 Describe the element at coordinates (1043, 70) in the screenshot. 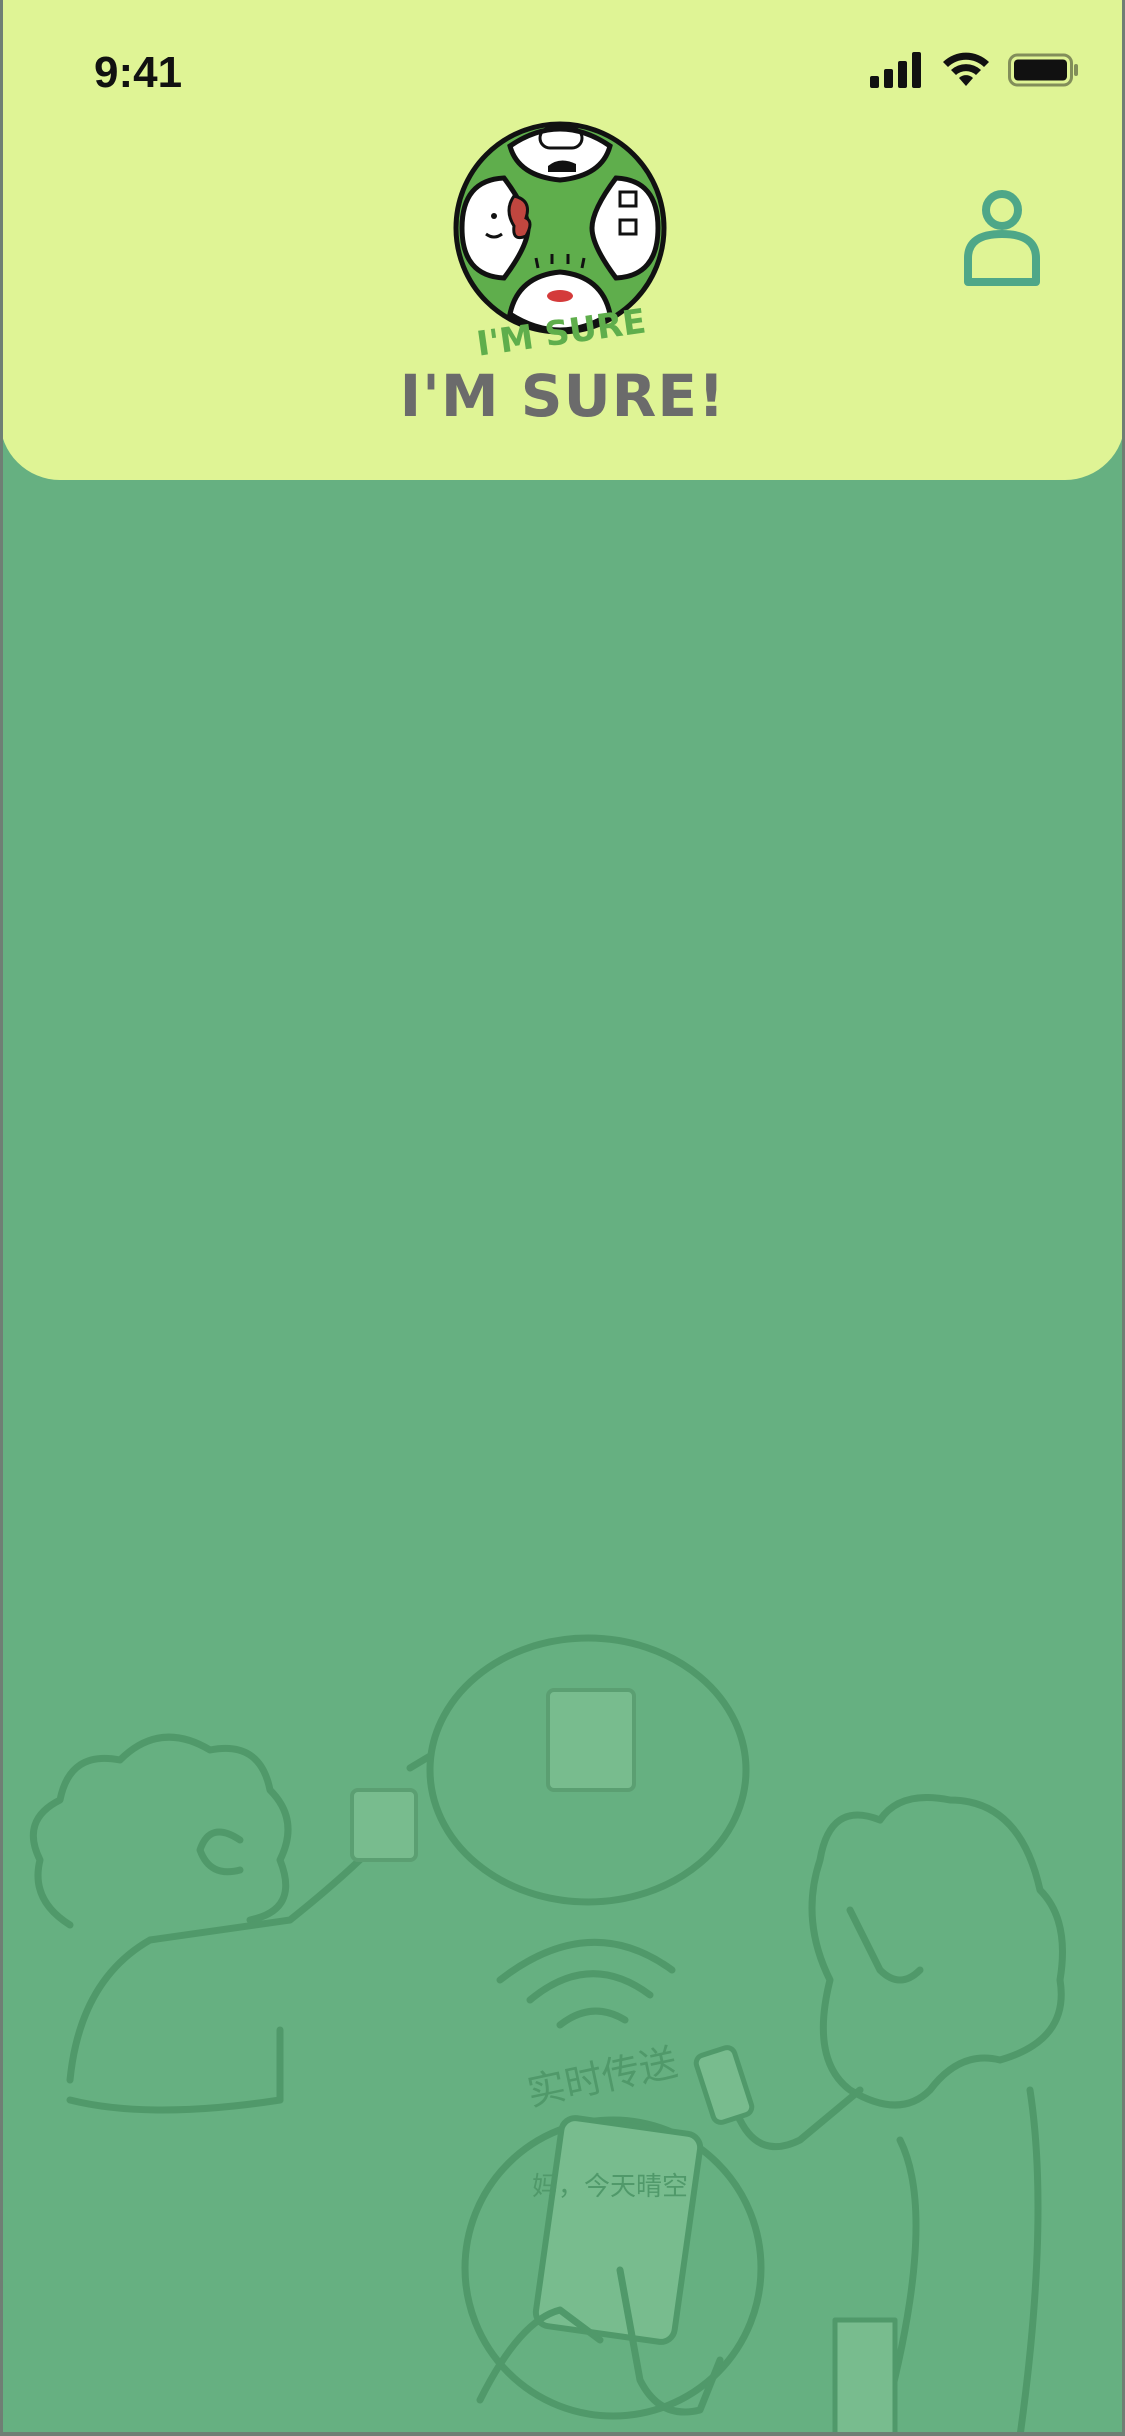

I see `battery-icon` at that location.